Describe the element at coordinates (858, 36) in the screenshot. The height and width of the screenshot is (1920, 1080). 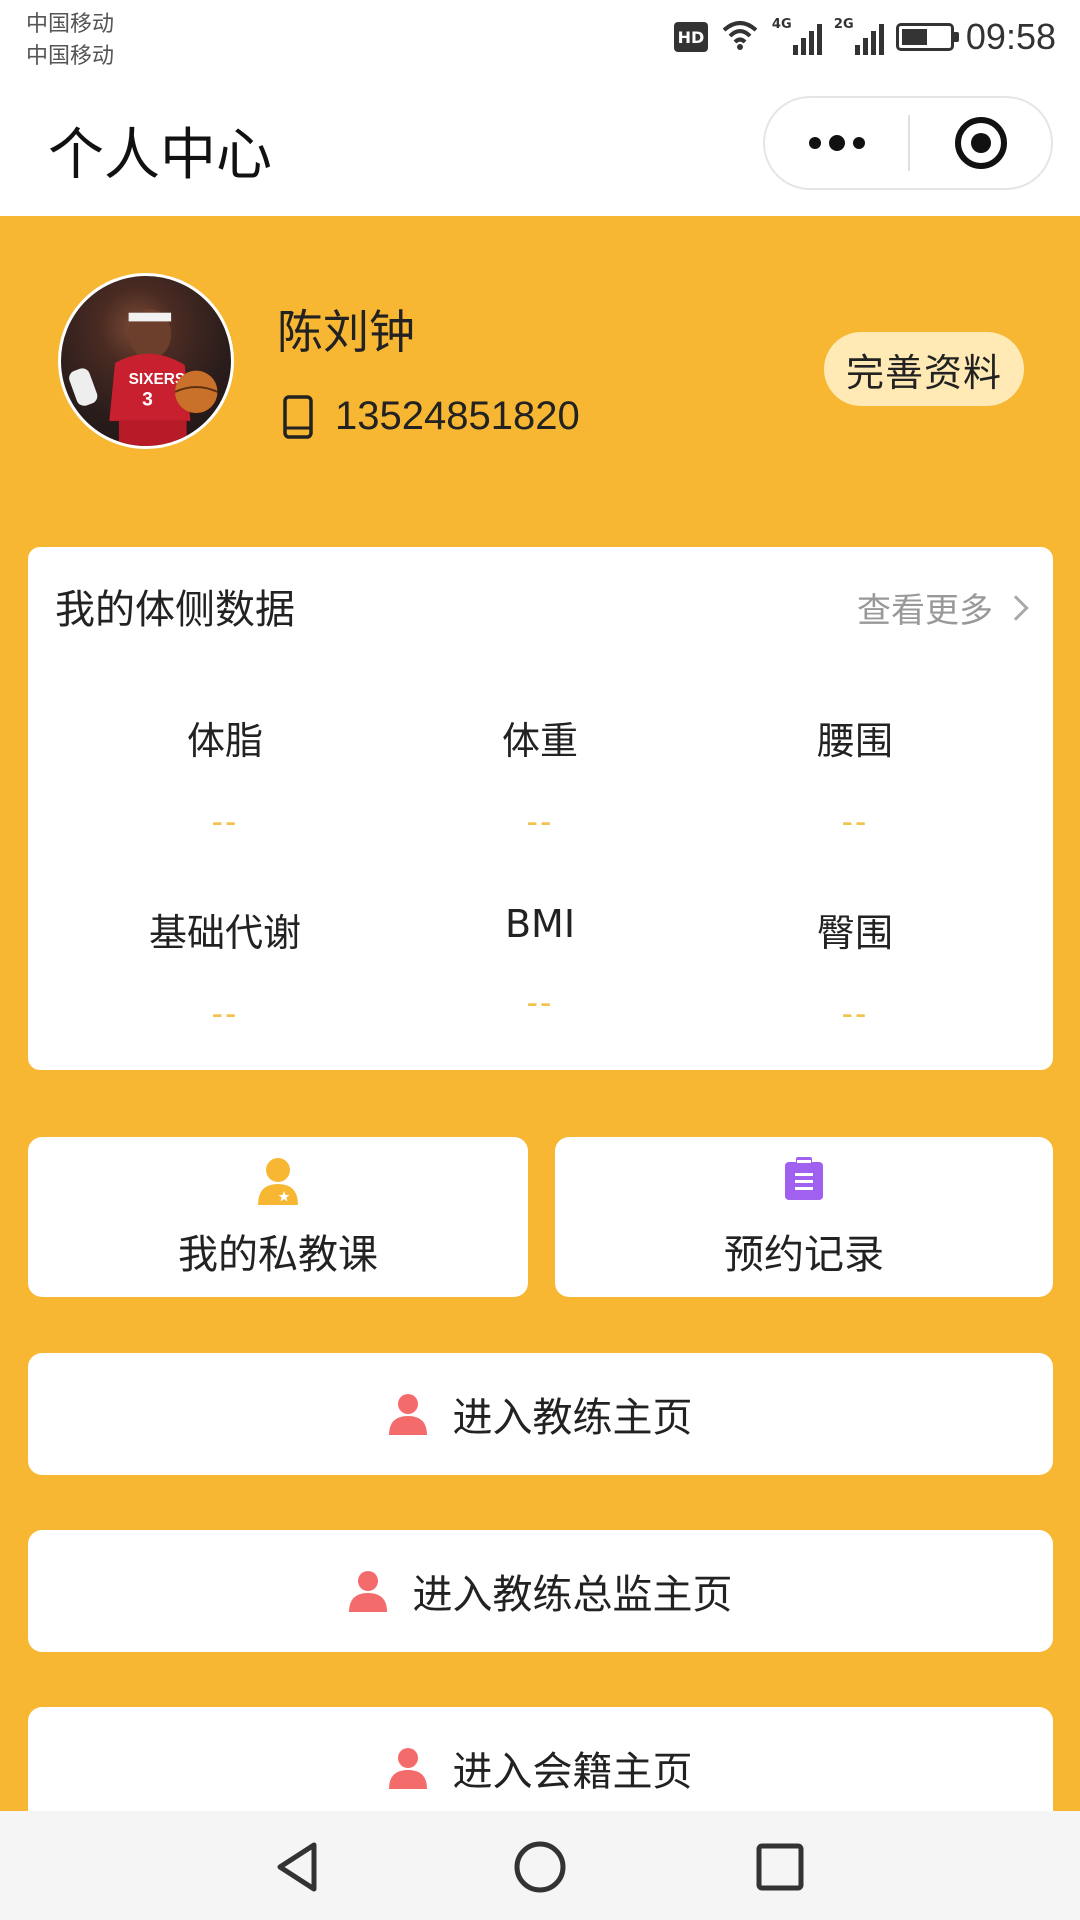
I see `signal-icon: 2G` at that location.